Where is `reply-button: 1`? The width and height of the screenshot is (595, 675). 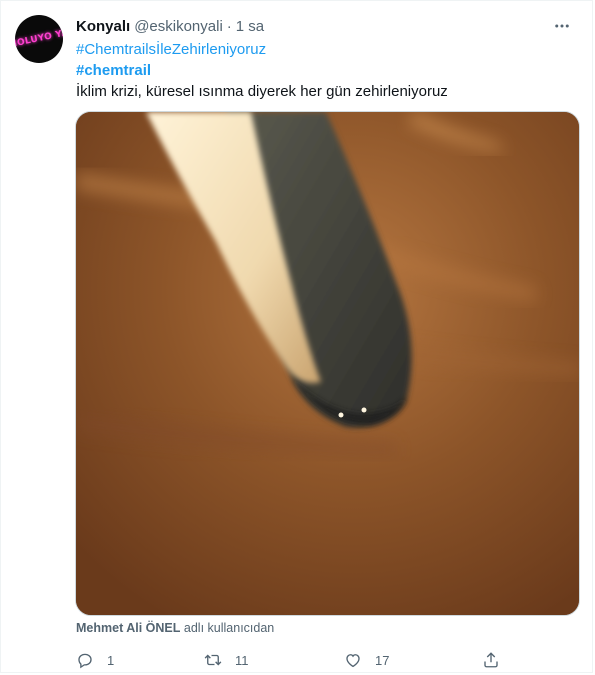 reply-button: 1 is located at coordinates (94, 660).